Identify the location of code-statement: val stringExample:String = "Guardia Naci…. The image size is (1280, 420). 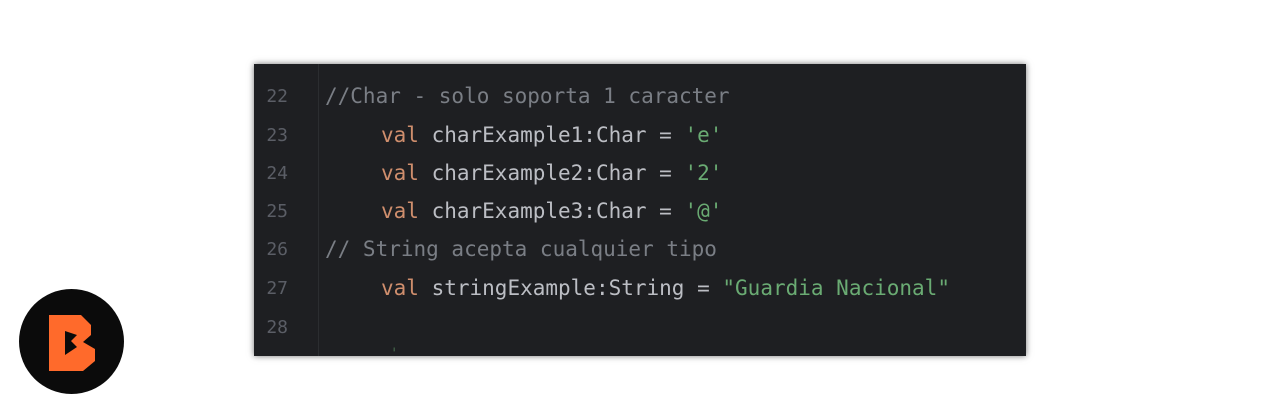
(637, 288).